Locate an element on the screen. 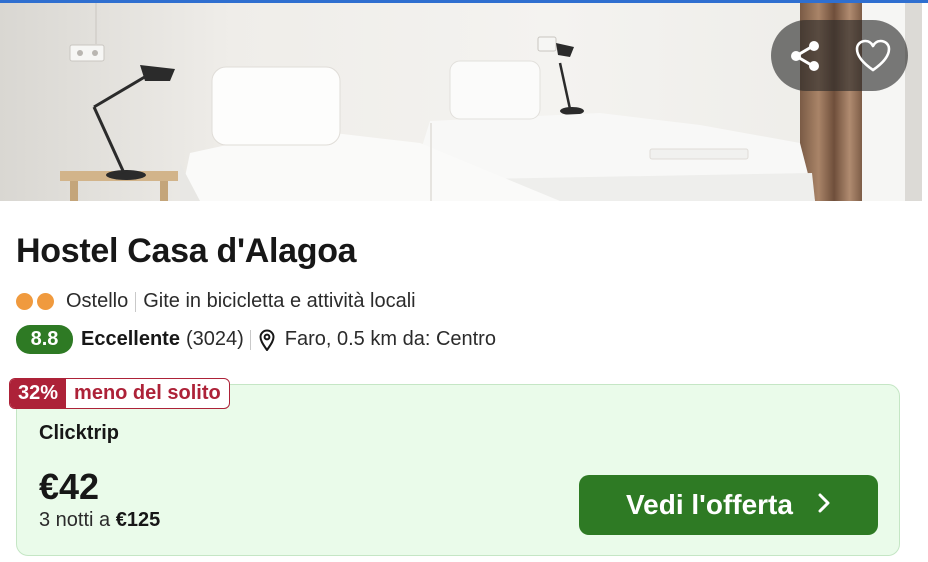 The image size is (928, 562). reviews-count: (3024) is located at coordinates (215, 339).